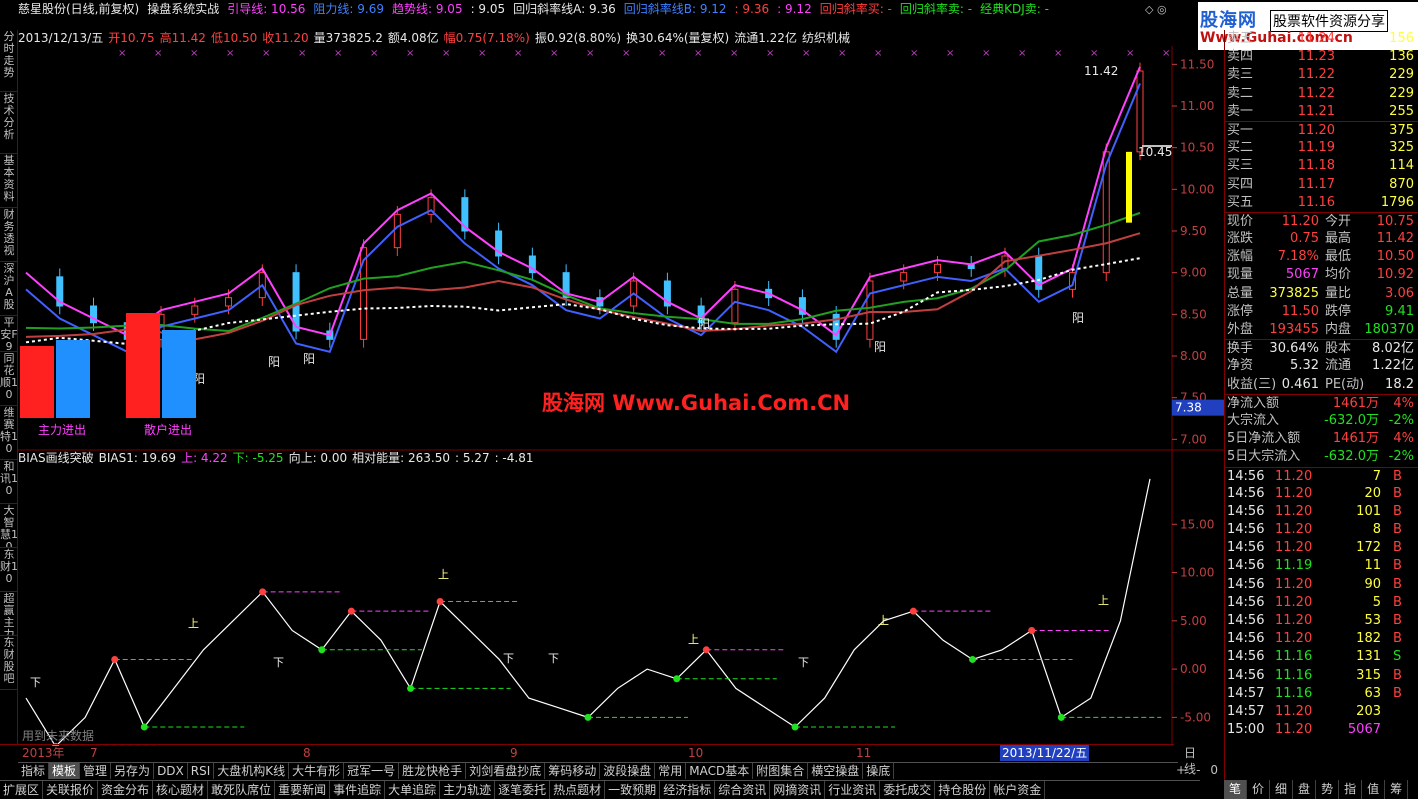 This screenshot has height=799, width=1418. I want to click on left-tab: 深沪A股, so click(9, 289).